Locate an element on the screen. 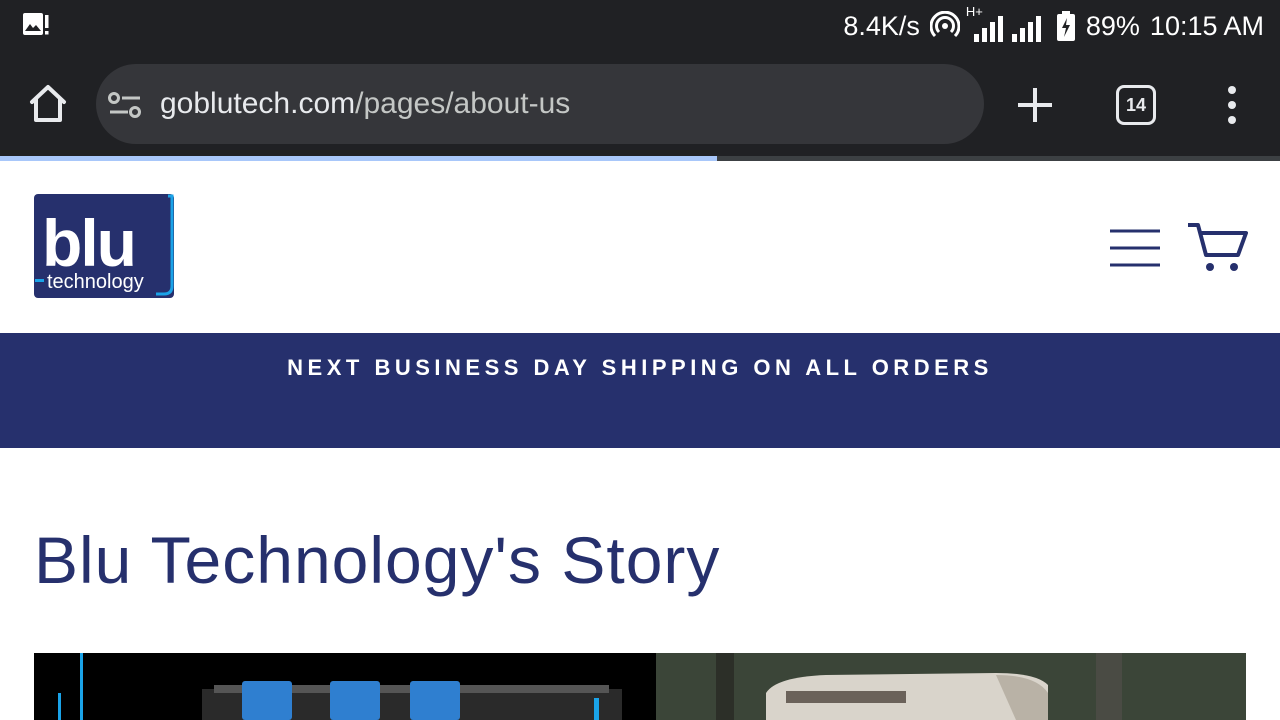  url-text: goblutech.com/pages/about-us is located at coordinates (365, 104).